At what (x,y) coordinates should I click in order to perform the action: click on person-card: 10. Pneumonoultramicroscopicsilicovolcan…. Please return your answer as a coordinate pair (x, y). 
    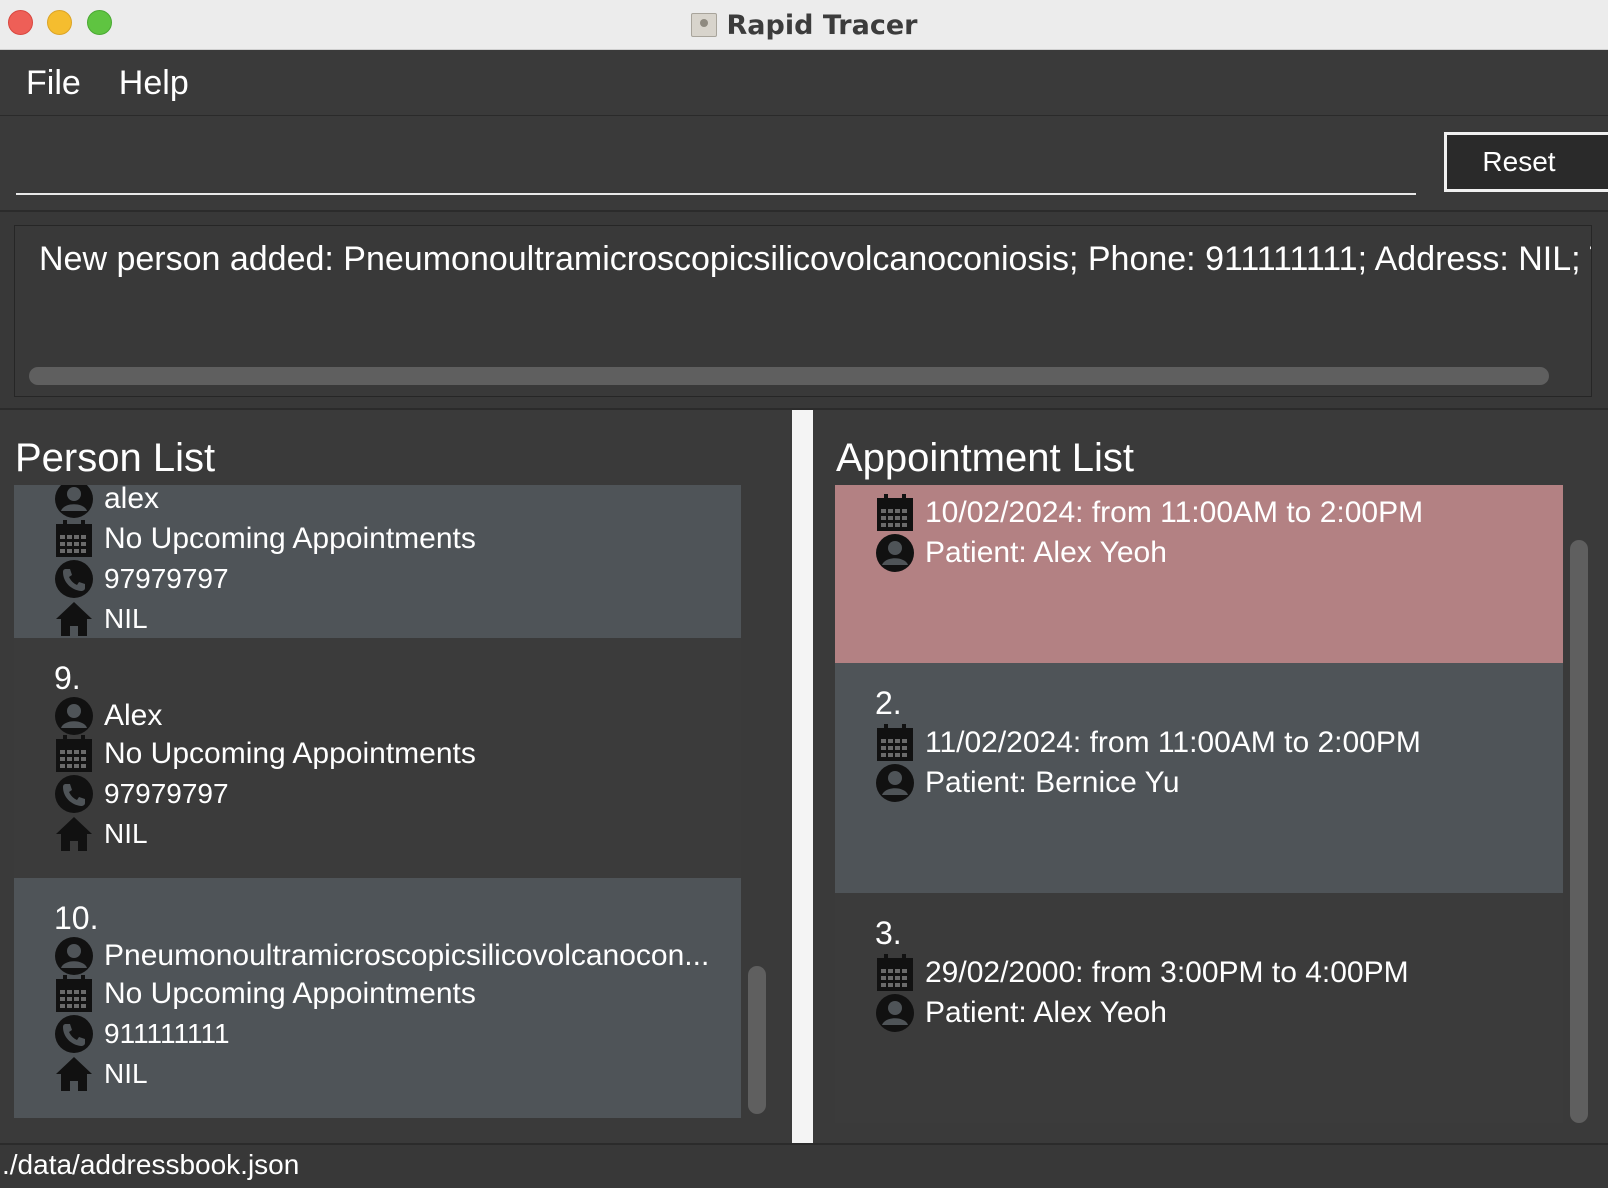
    Looking at the image, I should click on (377, 998).